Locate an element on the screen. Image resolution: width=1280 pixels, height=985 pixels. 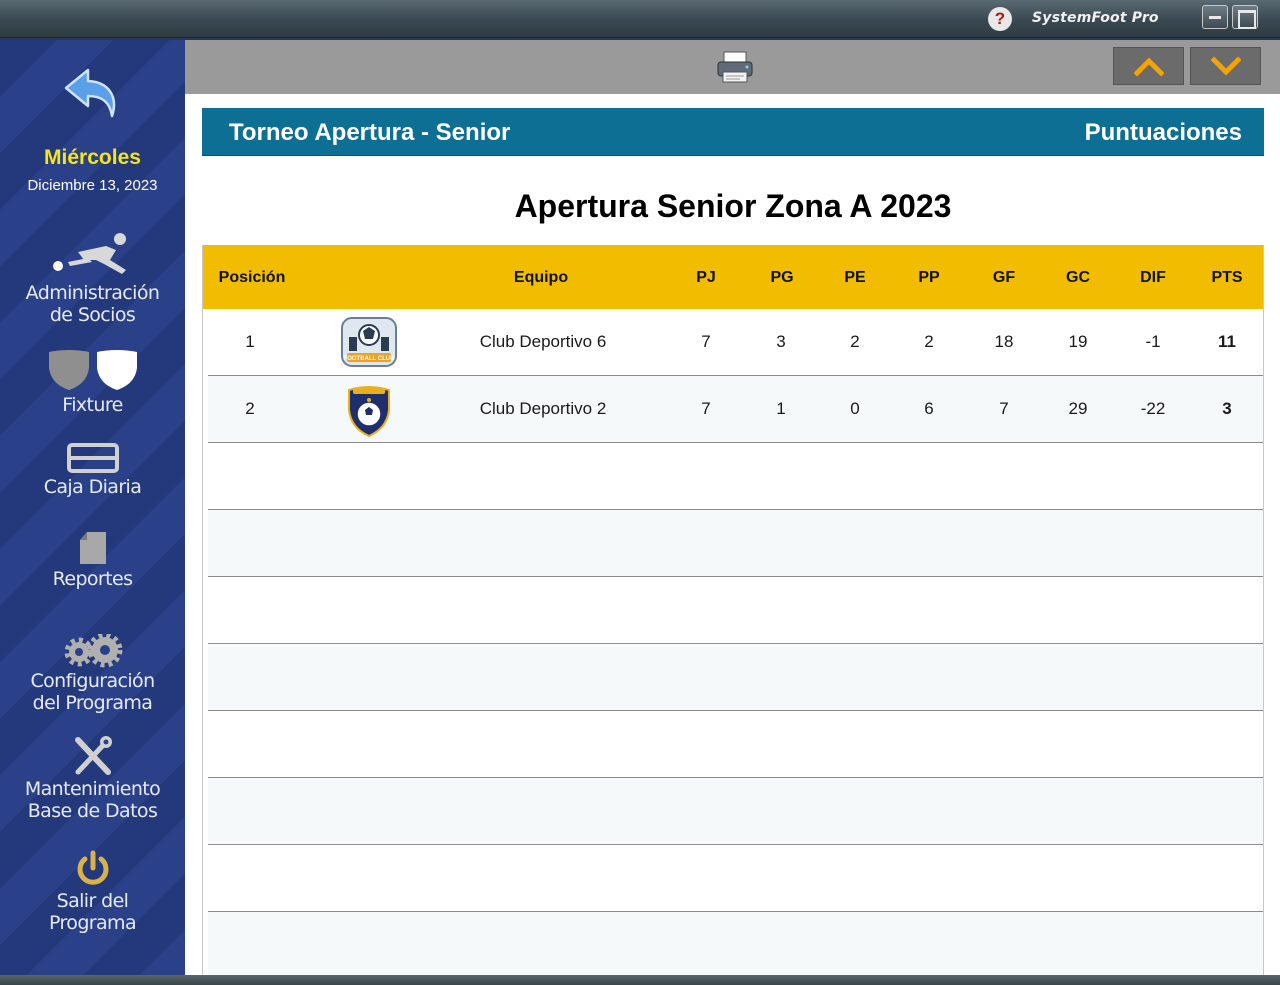
nav-caja-diaria: Caja Diaria is located at coordinates (92, 470).